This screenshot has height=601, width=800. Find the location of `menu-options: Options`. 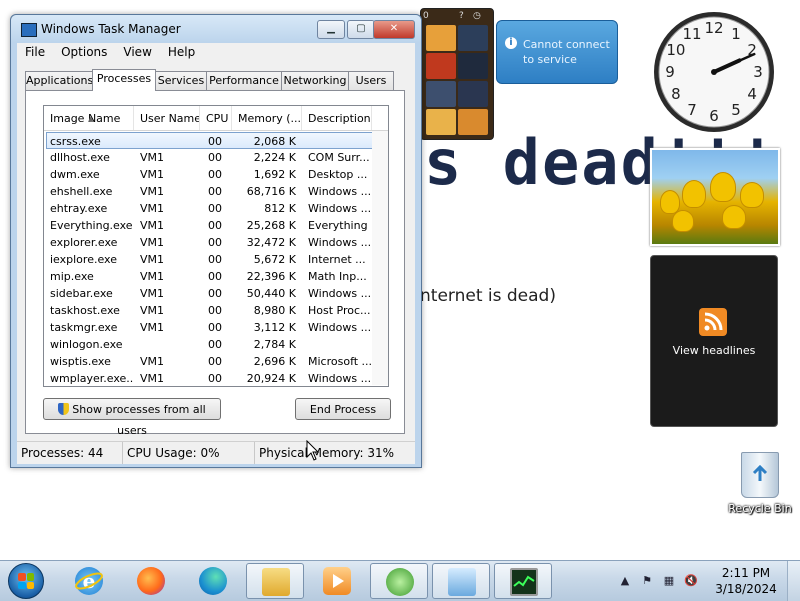

menu-options: Options is located at coordinates (84, 51).